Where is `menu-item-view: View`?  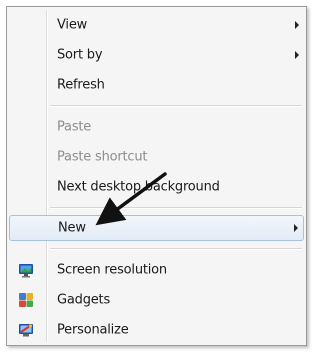 menu-item-view: View is located at coordinates (156, 25).